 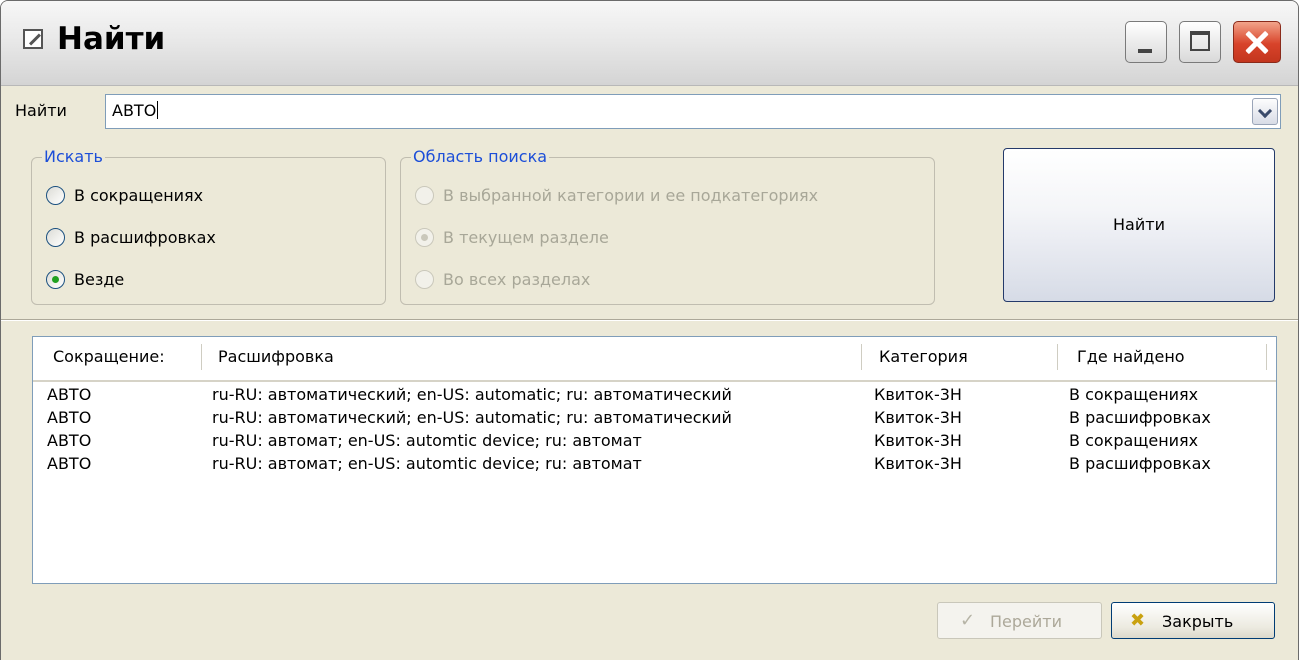 What do you see at coordinates (649, 43) in the screenshot?
I see `title-bar: Найти` at bounding box center [649, 43].